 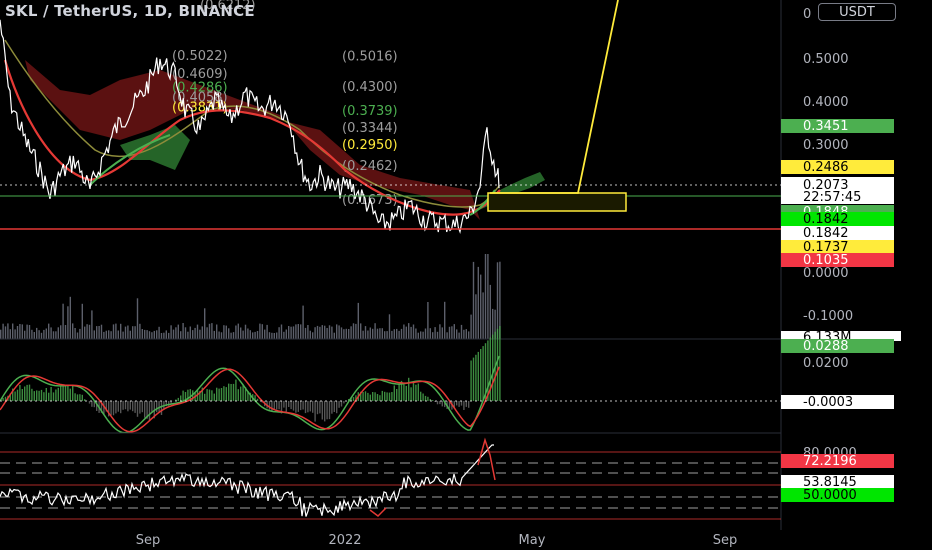 What do you see at coordinates (826, 59) in the screenshot?
I see `price-tick-0: 0.5000` at bounding box center [826, 59].